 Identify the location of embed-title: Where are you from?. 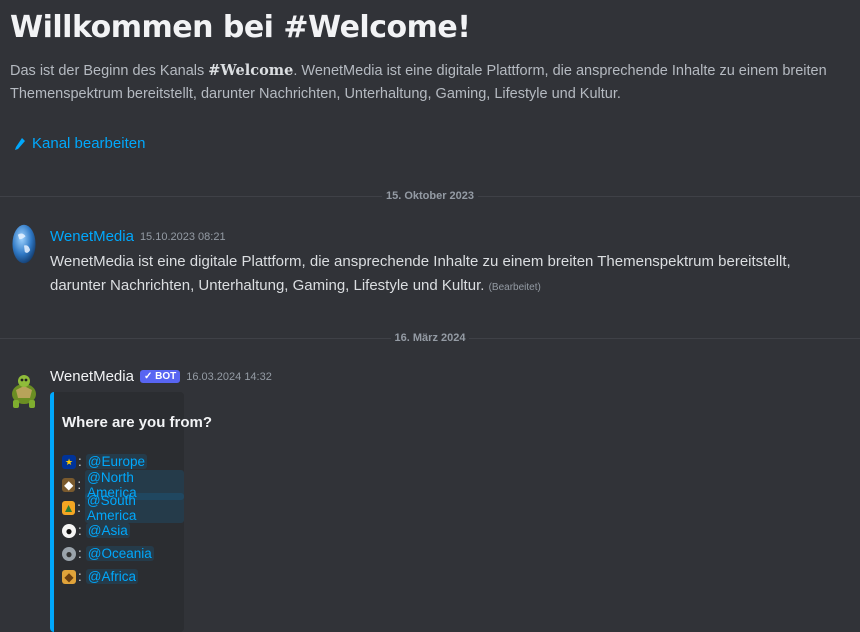
(137, 422).